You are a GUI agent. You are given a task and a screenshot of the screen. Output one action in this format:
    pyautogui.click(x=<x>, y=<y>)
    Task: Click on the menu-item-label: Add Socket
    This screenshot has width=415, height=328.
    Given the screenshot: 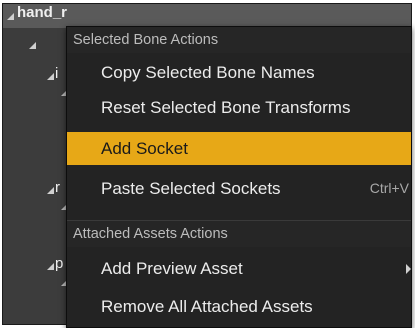 What is the action you would take?
    pyautogui.click(x=144, y=148)
    